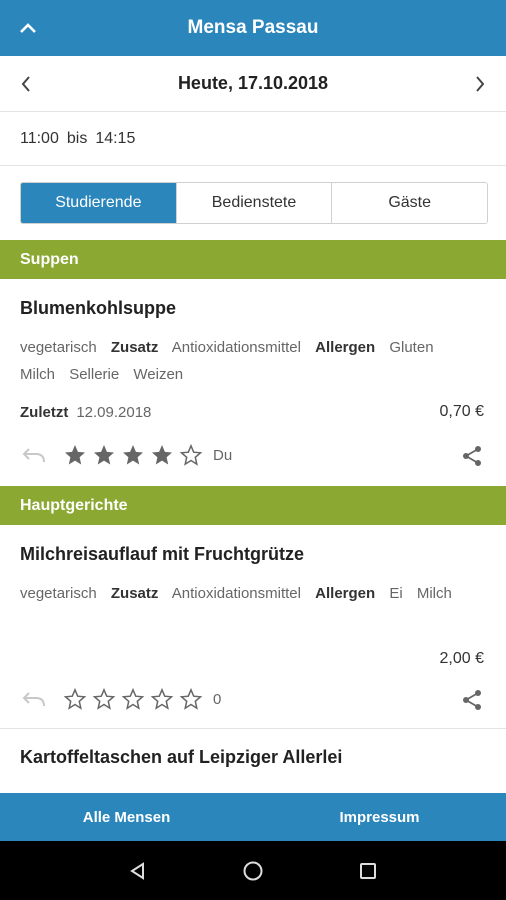  I want to click on rating-label: Du, so click(223, 455).